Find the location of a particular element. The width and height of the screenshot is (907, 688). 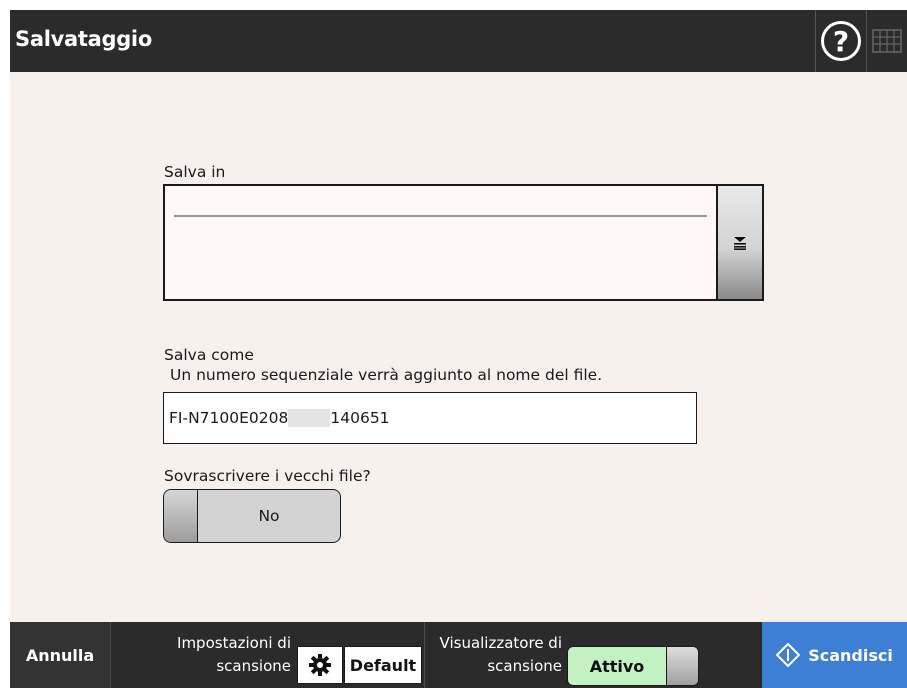

keyboard-button is located at coordinates (887, 41).